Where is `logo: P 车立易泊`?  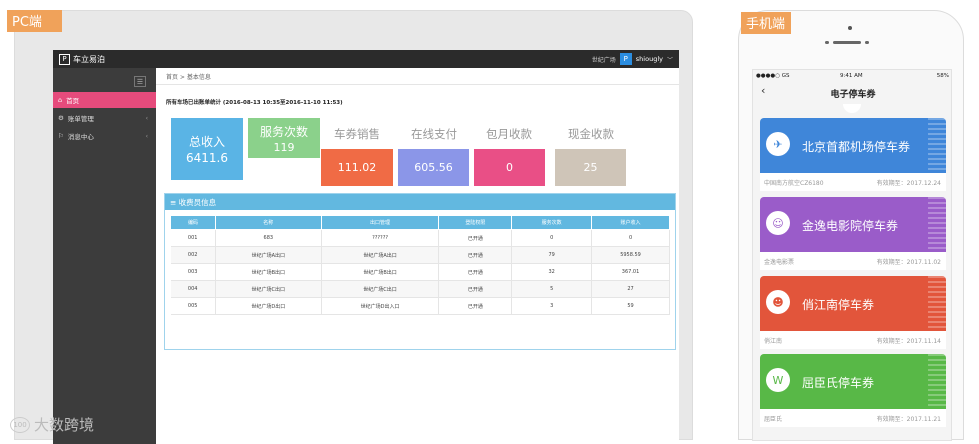
logo: P 车立易泊 is located at coordinates (82, 59).